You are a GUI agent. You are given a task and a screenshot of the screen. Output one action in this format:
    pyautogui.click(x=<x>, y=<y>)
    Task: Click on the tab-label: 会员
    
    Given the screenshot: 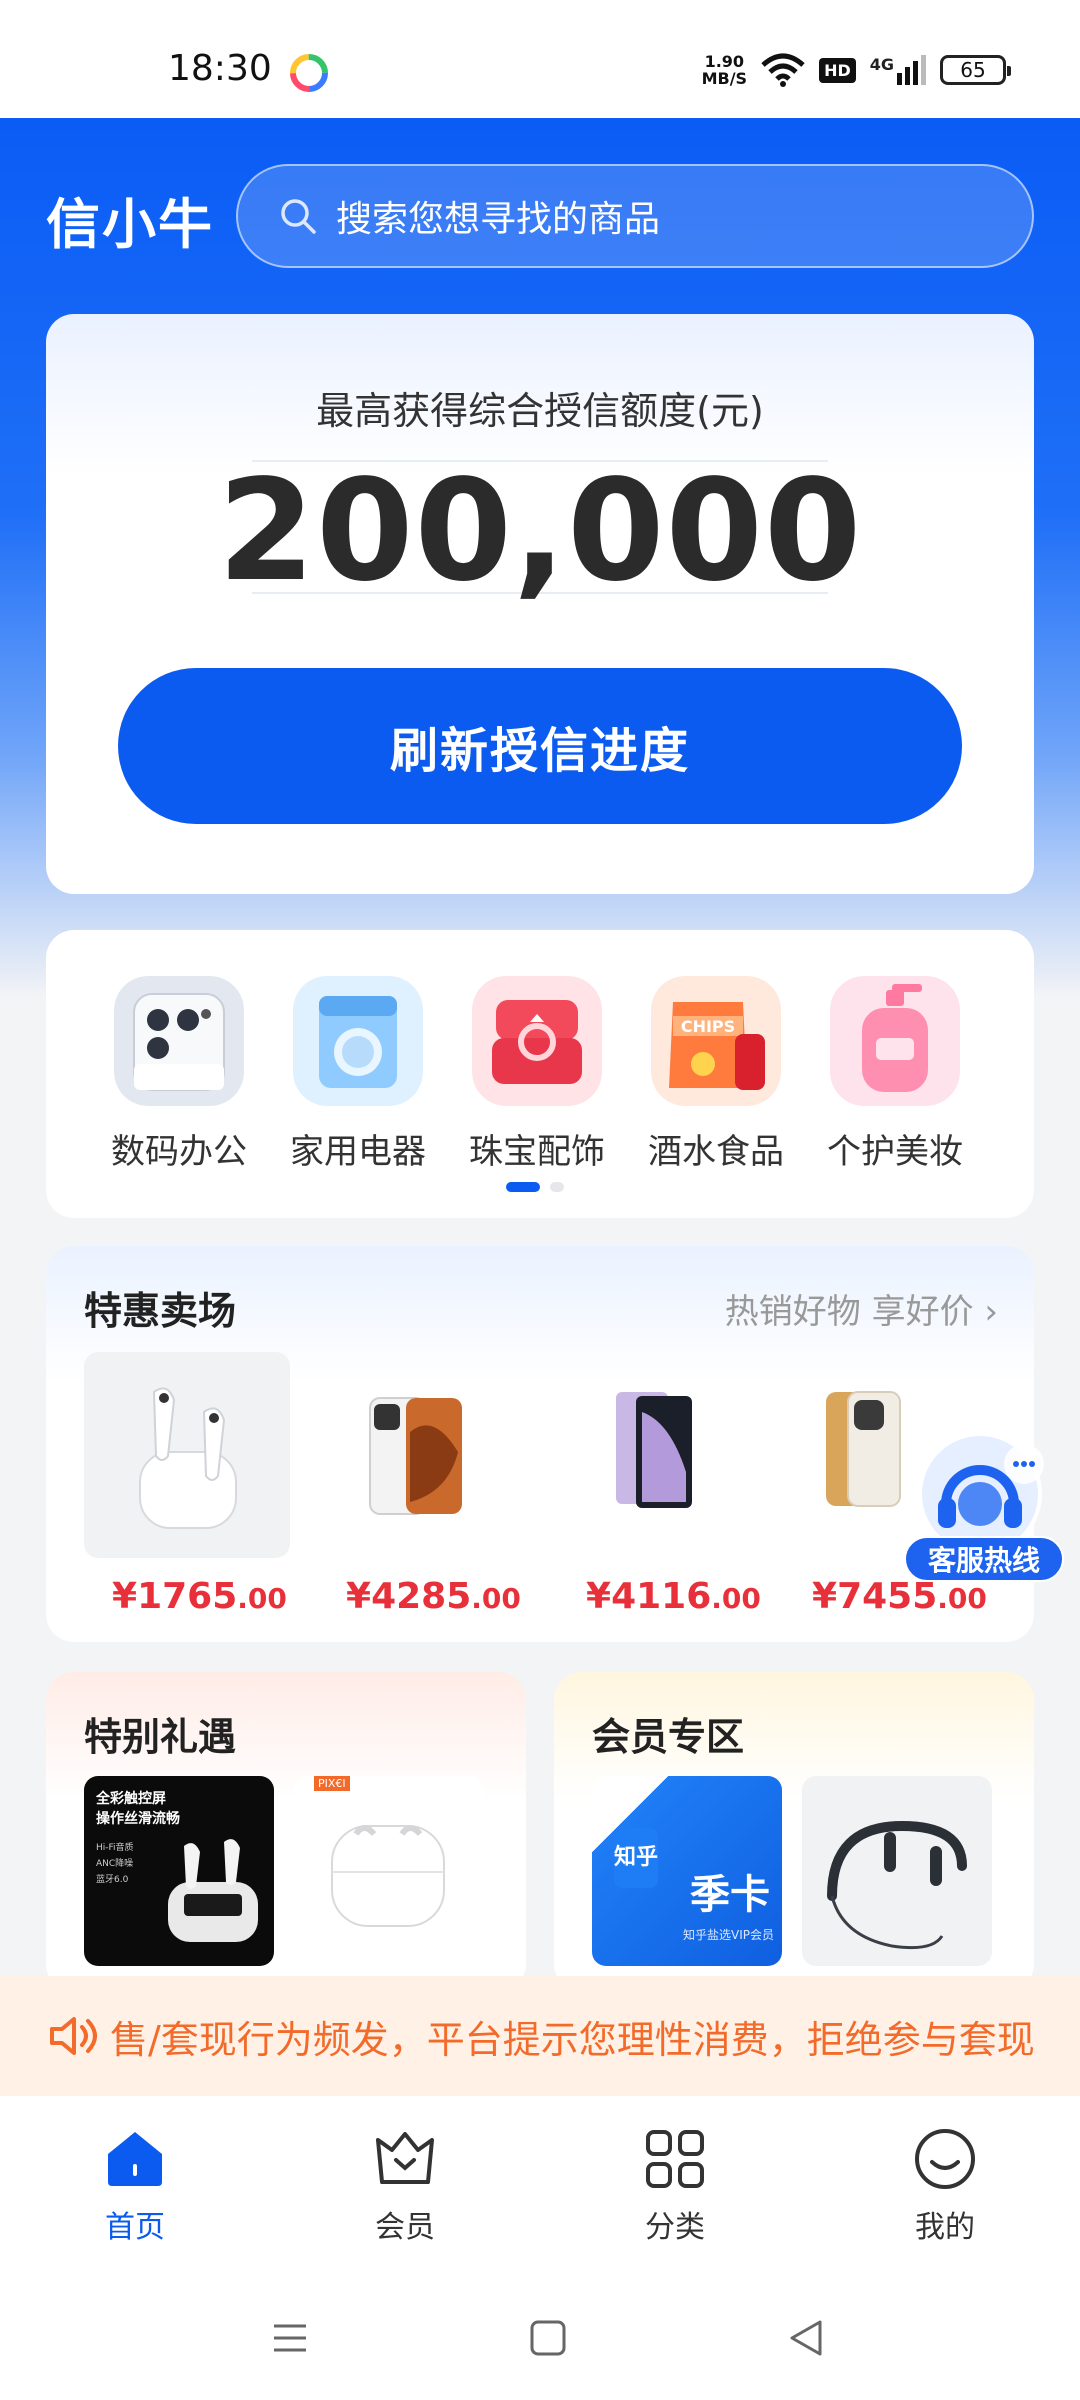 What is the action you would take?
    pyautogui.click(x=405, y=2227)
    